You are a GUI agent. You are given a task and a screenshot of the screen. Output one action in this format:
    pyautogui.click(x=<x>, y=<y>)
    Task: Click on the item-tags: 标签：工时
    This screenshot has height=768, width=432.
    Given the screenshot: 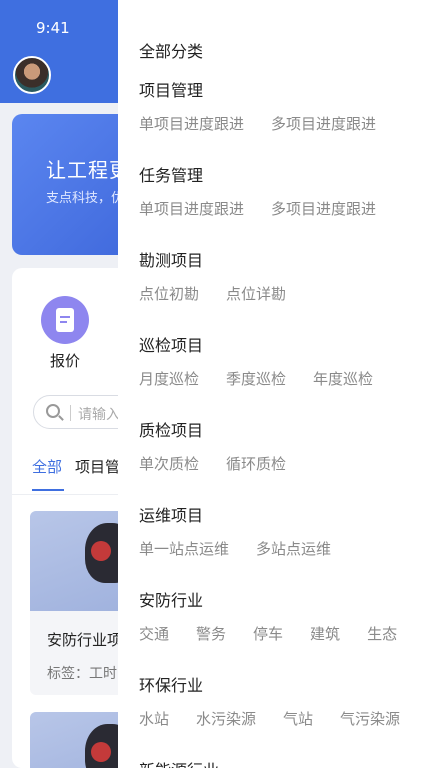 What is the action you would take?
    pyautogui.click(x=82, y=674)
    